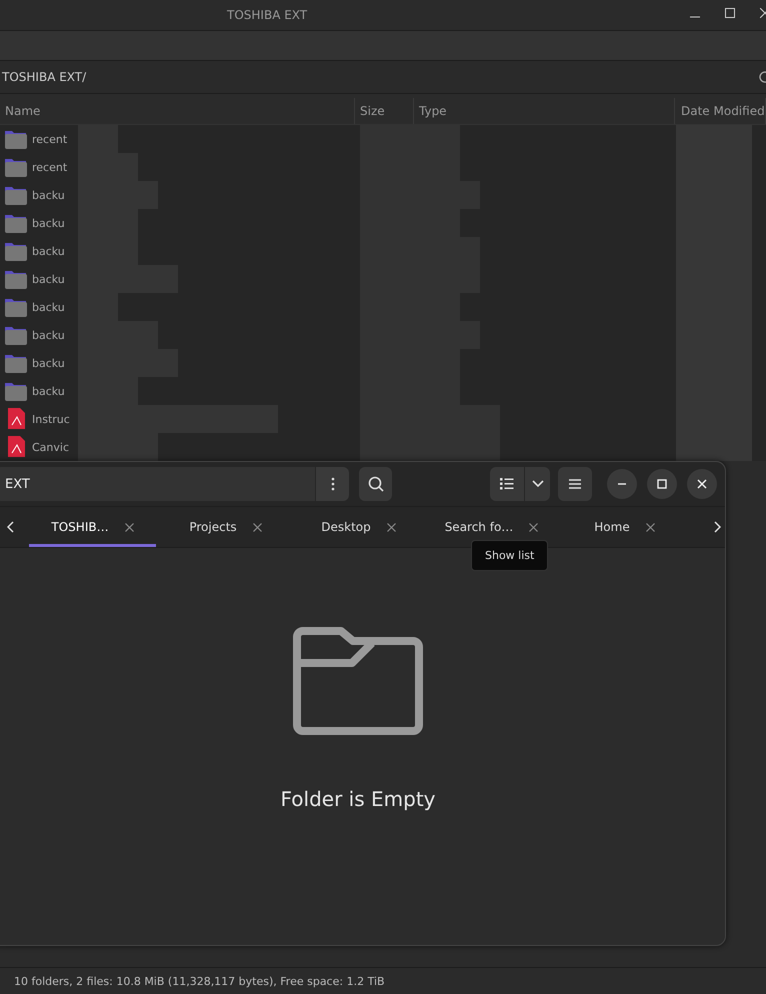 The height and width of the screenshot is (994, 766). Describe the element at coordinates (51, 419) in the screenshot. I see `file-name: Instruc` at that location.